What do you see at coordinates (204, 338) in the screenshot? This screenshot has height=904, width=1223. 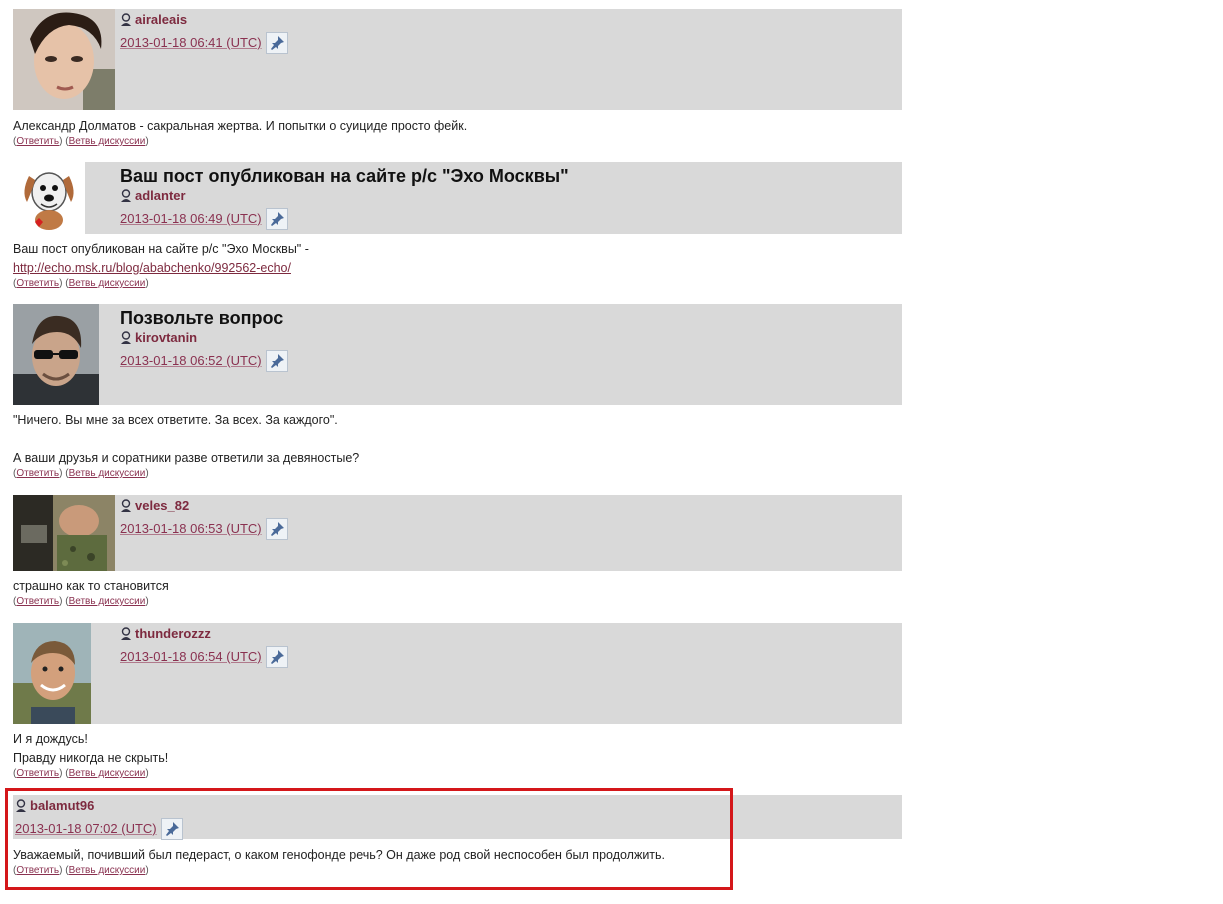 I see `username: kirovtanin` at bounding box center [204, 338].